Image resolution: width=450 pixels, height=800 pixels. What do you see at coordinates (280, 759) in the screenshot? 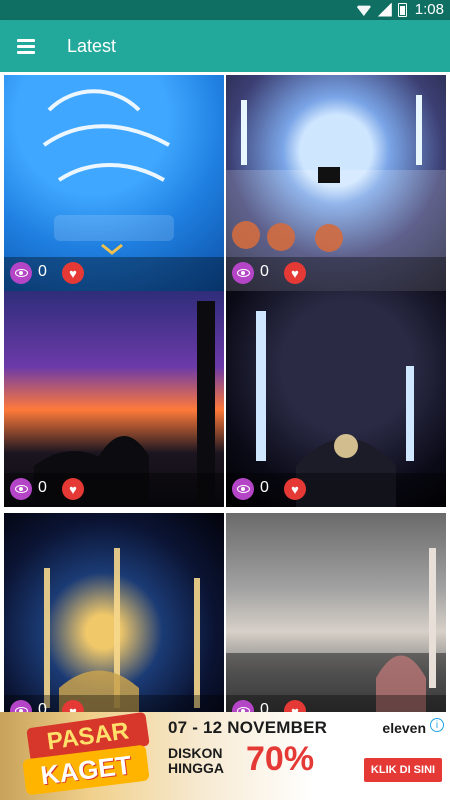
I see `ad-percent: 70%` at bounding box center [280, 759].